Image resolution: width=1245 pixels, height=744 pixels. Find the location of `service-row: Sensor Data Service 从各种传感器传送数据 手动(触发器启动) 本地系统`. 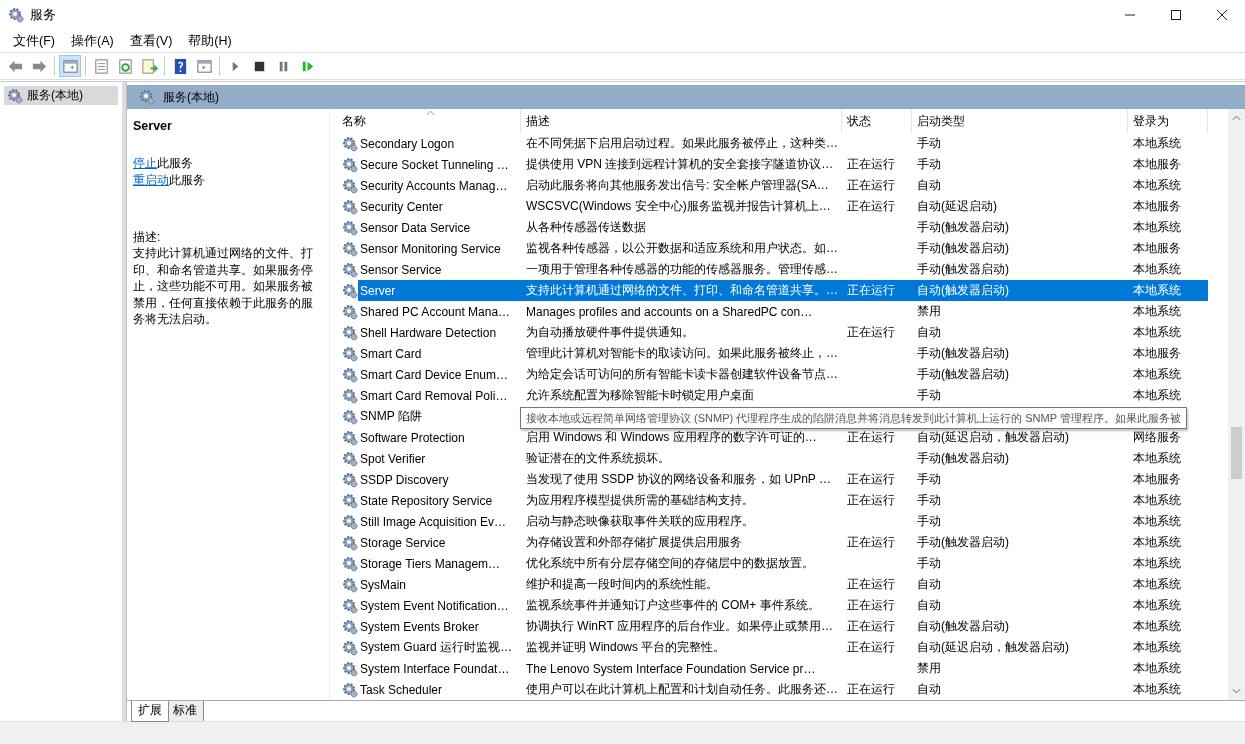

service-row: Sensor Data Service 从各种传感器传送数据 手动(触发器启动) 本地系统 is located at coordinates (774, 227).